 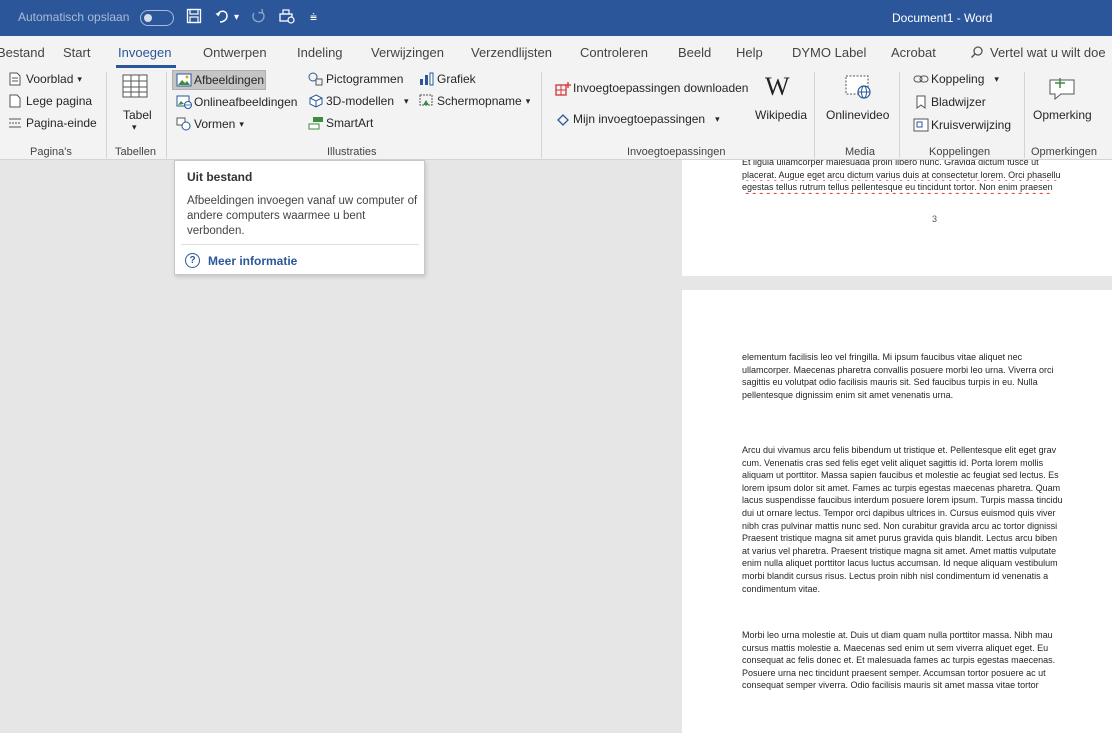 What do you see at coordinates (962, 125) in the screenshot?
I see `kruisverwijzing-button: Kruisverwijzing` at bounding box center [962, 125].